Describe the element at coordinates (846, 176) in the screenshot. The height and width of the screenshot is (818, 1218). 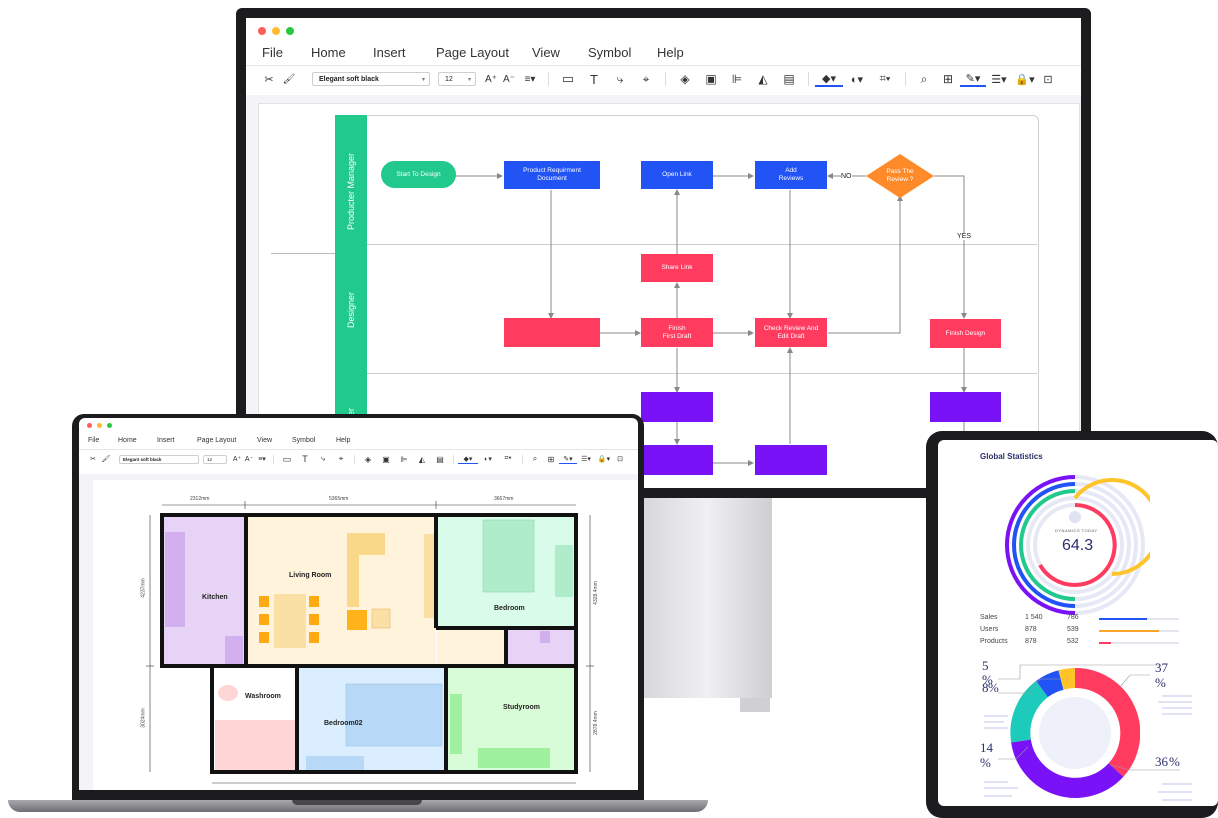
I see `edge-label-no: NO` at that location.